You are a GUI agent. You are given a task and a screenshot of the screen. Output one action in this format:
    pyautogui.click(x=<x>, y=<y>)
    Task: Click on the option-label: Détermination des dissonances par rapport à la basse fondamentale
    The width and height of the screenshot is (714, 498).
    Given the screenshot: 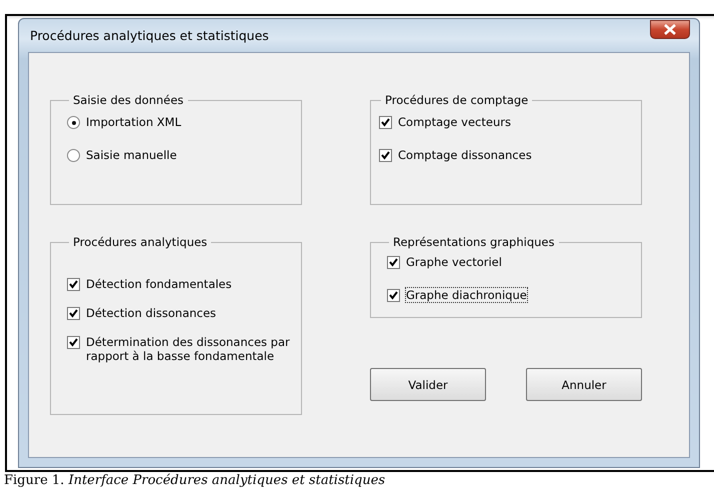 What is the action you would take?
    pyautogui.click(x=188, y=349)
    